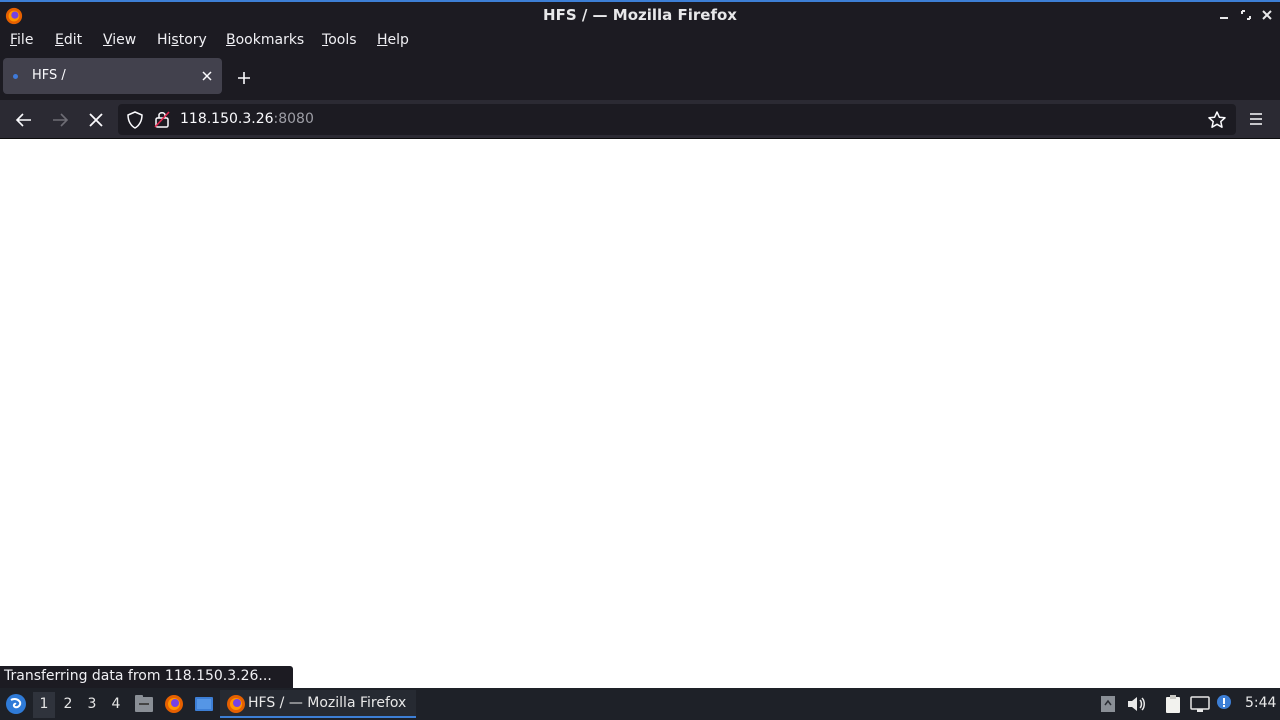 This screenshot has width=1280, height=720. Describe the element at coordinates (68, 40) in the screenshot. I see `menu-edit: Edit` at that location.